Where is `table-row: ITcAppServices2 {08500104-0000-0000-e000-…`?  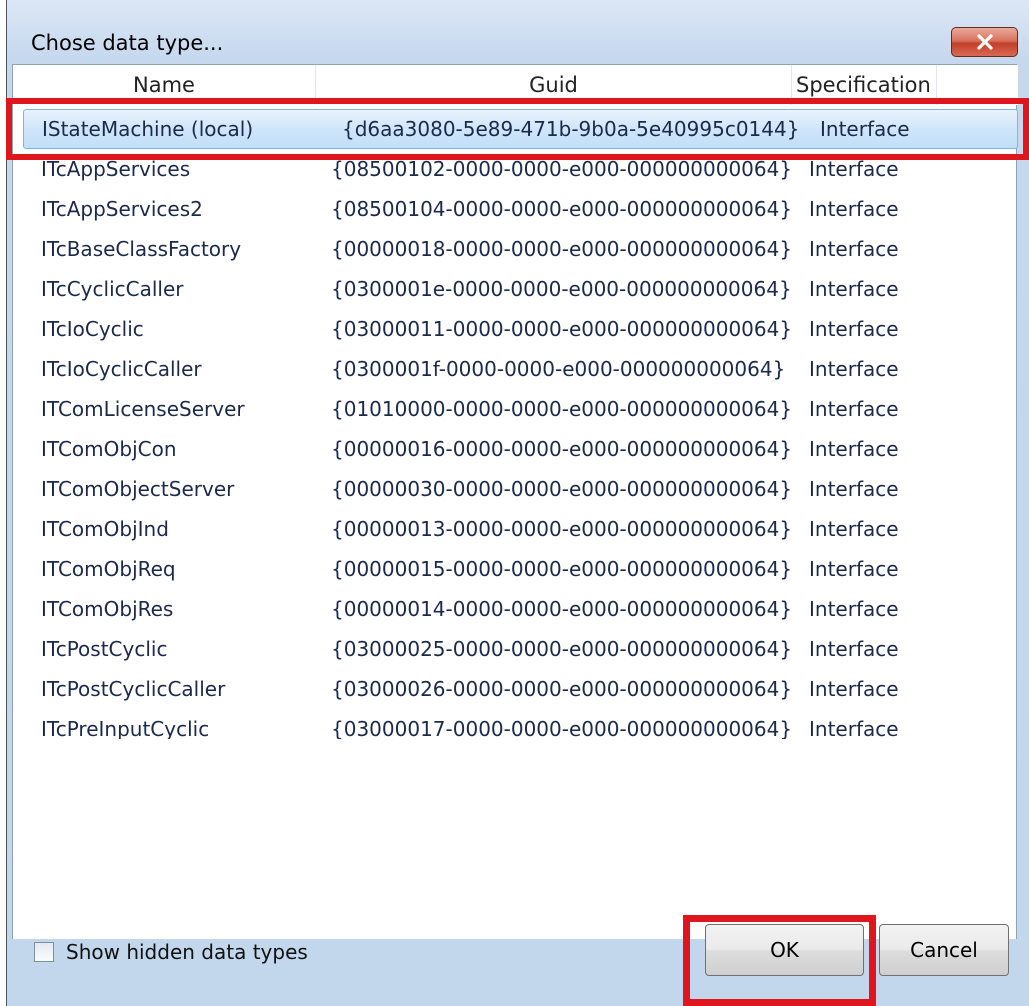
table-row: ITcAppServices2 {08500104-0000-0000-e000-… is located at coordinates (515, 209).